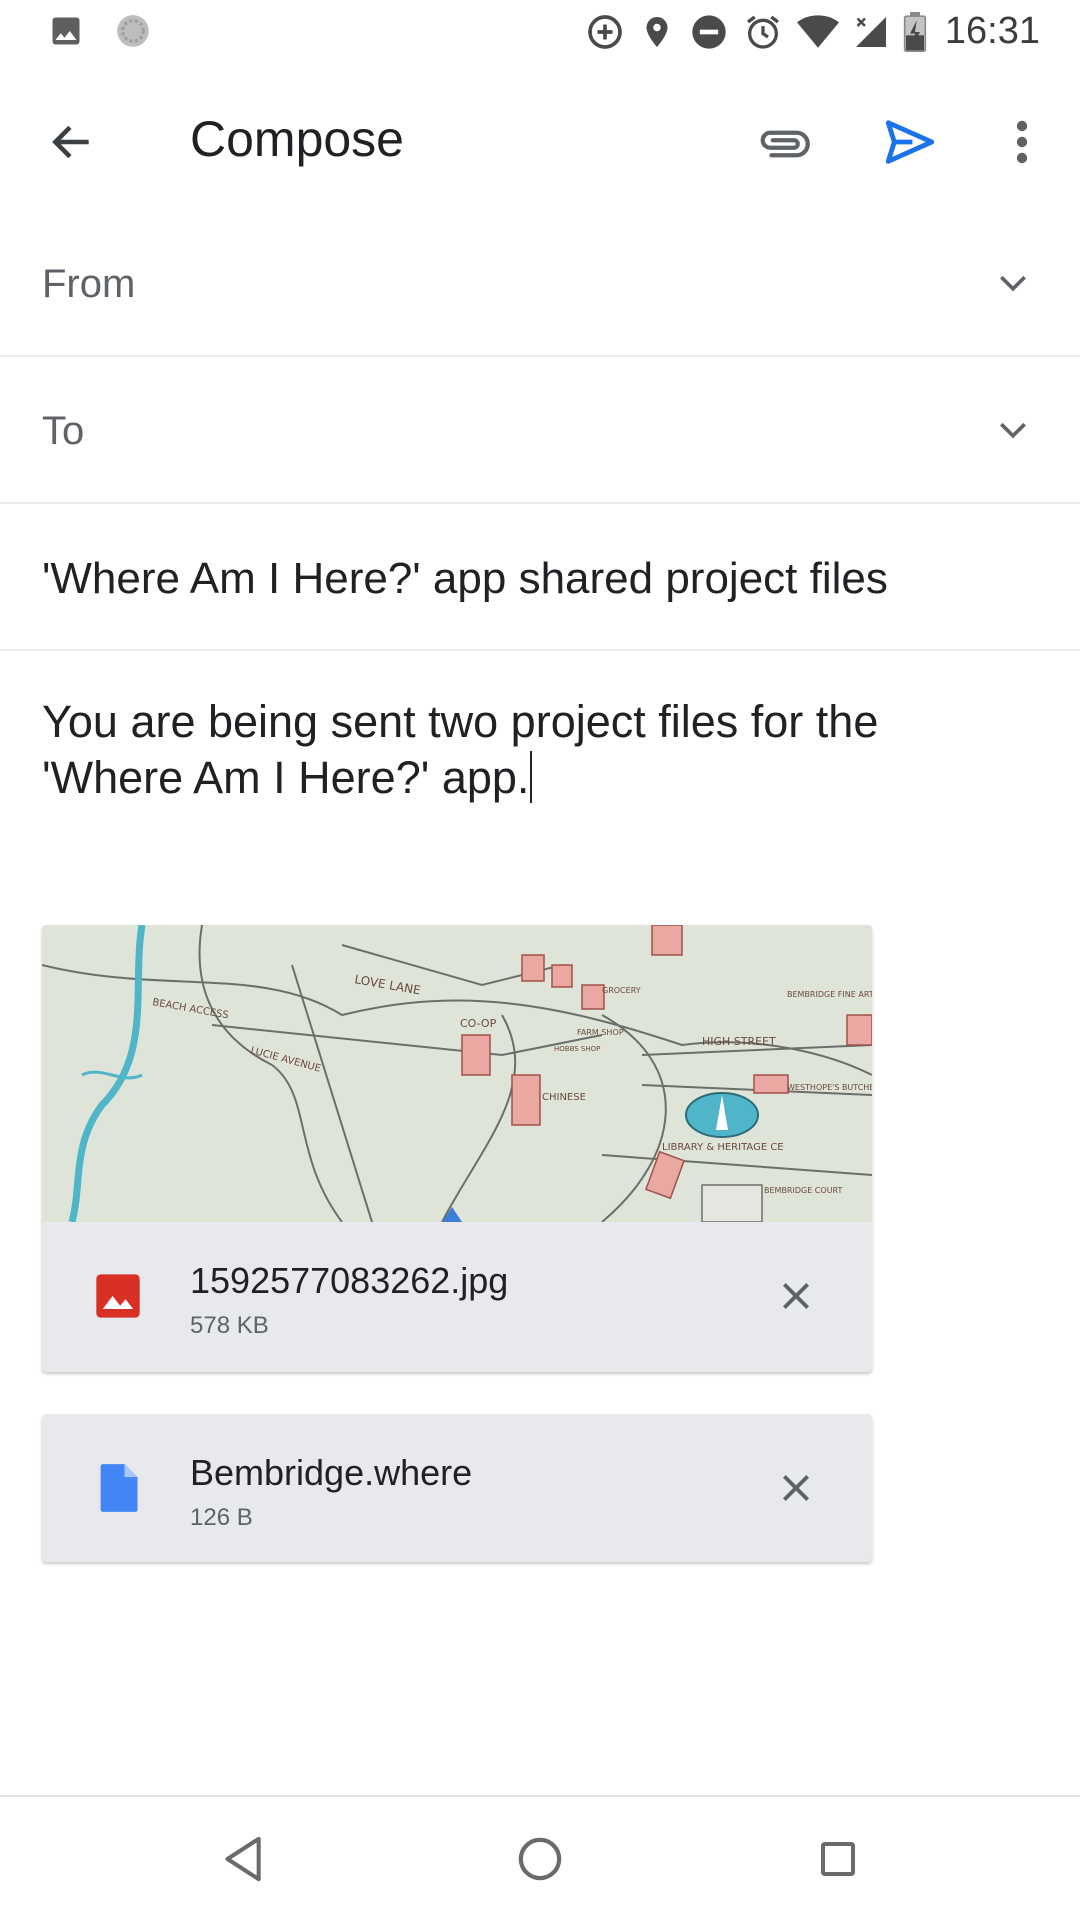  I want to click on mobile-signal-icon, so click(871, 32).